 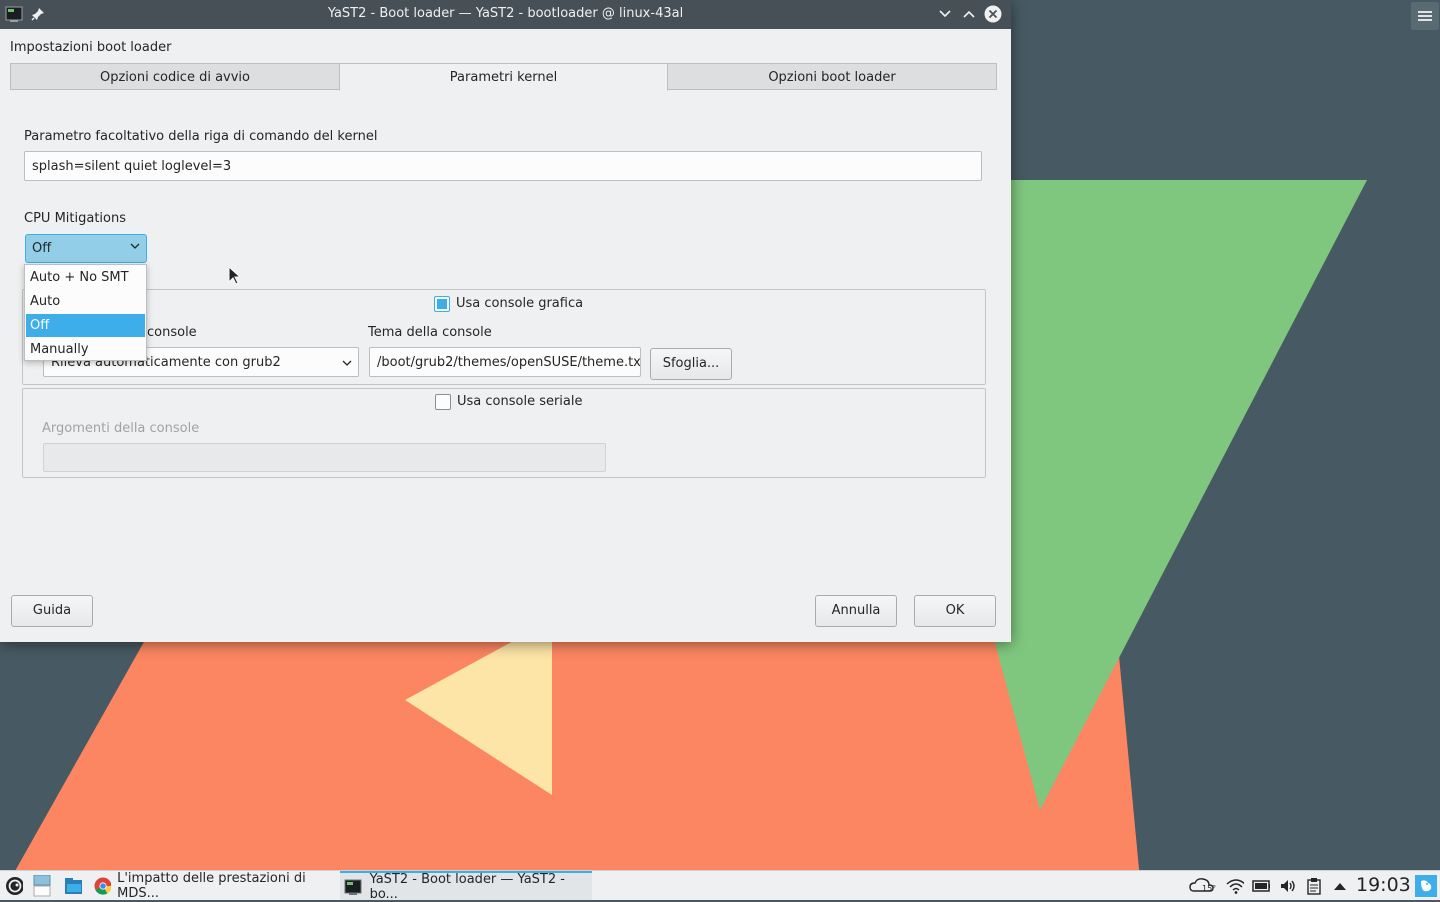 I want to click on close-icon, so click(x=993, y=14).